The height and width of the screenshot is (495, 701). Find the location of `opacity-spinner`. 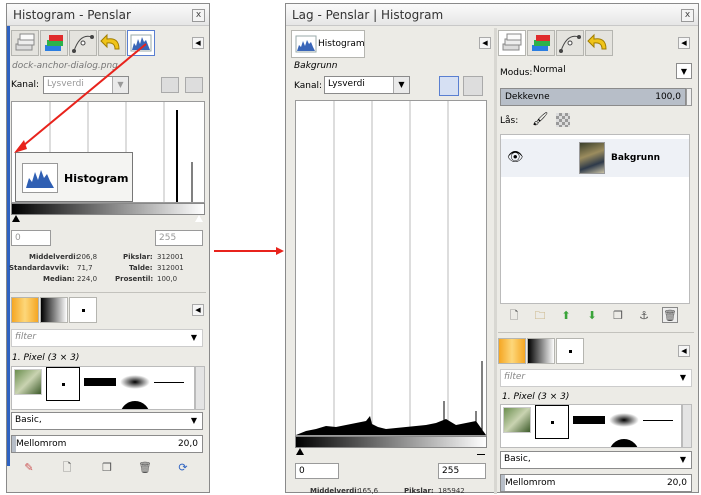

opacity-spinner is located at coordinates (689, 97).